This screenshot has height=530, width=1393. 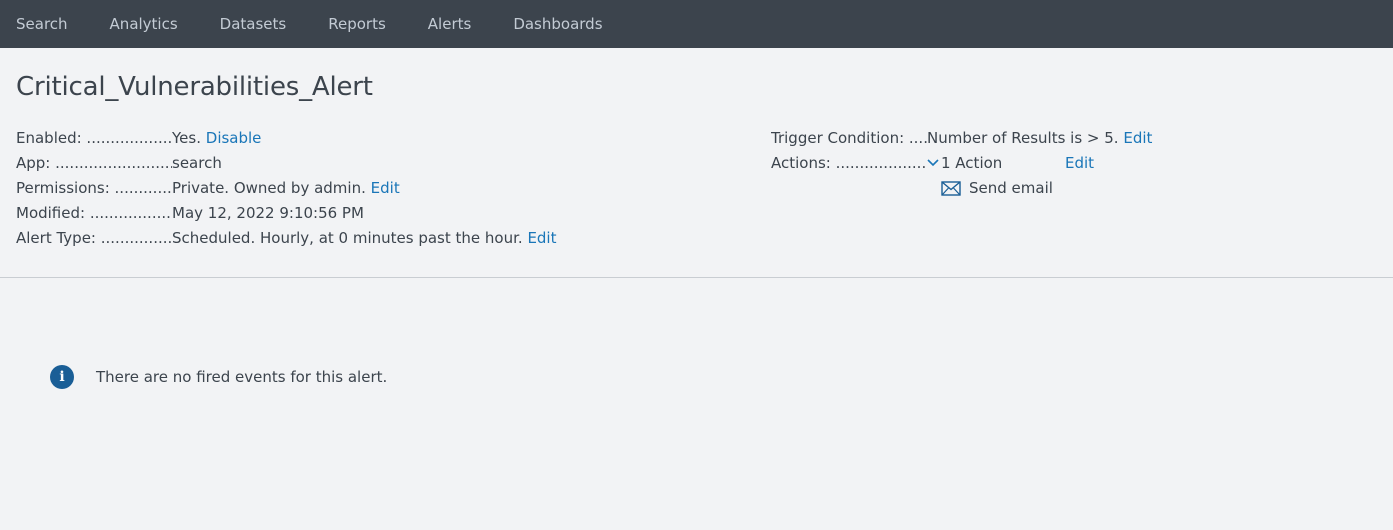 What do you see at coordinates (42, 24) in the screenshot?
I see `nav-search: Search` at bounding box center [42, 24].